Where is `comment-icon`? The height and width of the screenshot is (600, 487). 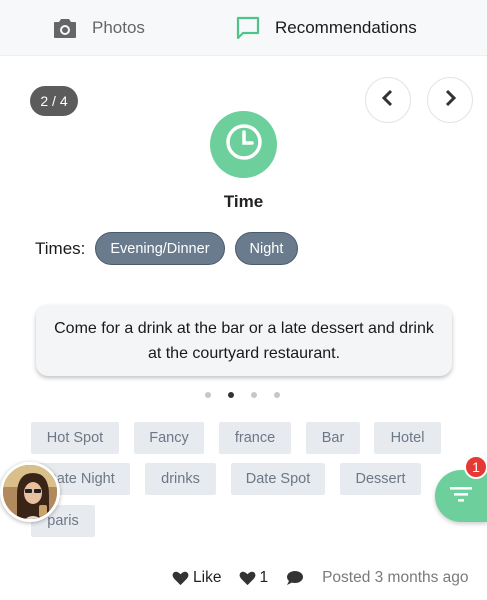 comment-icon is located at coordinates (295, 578).